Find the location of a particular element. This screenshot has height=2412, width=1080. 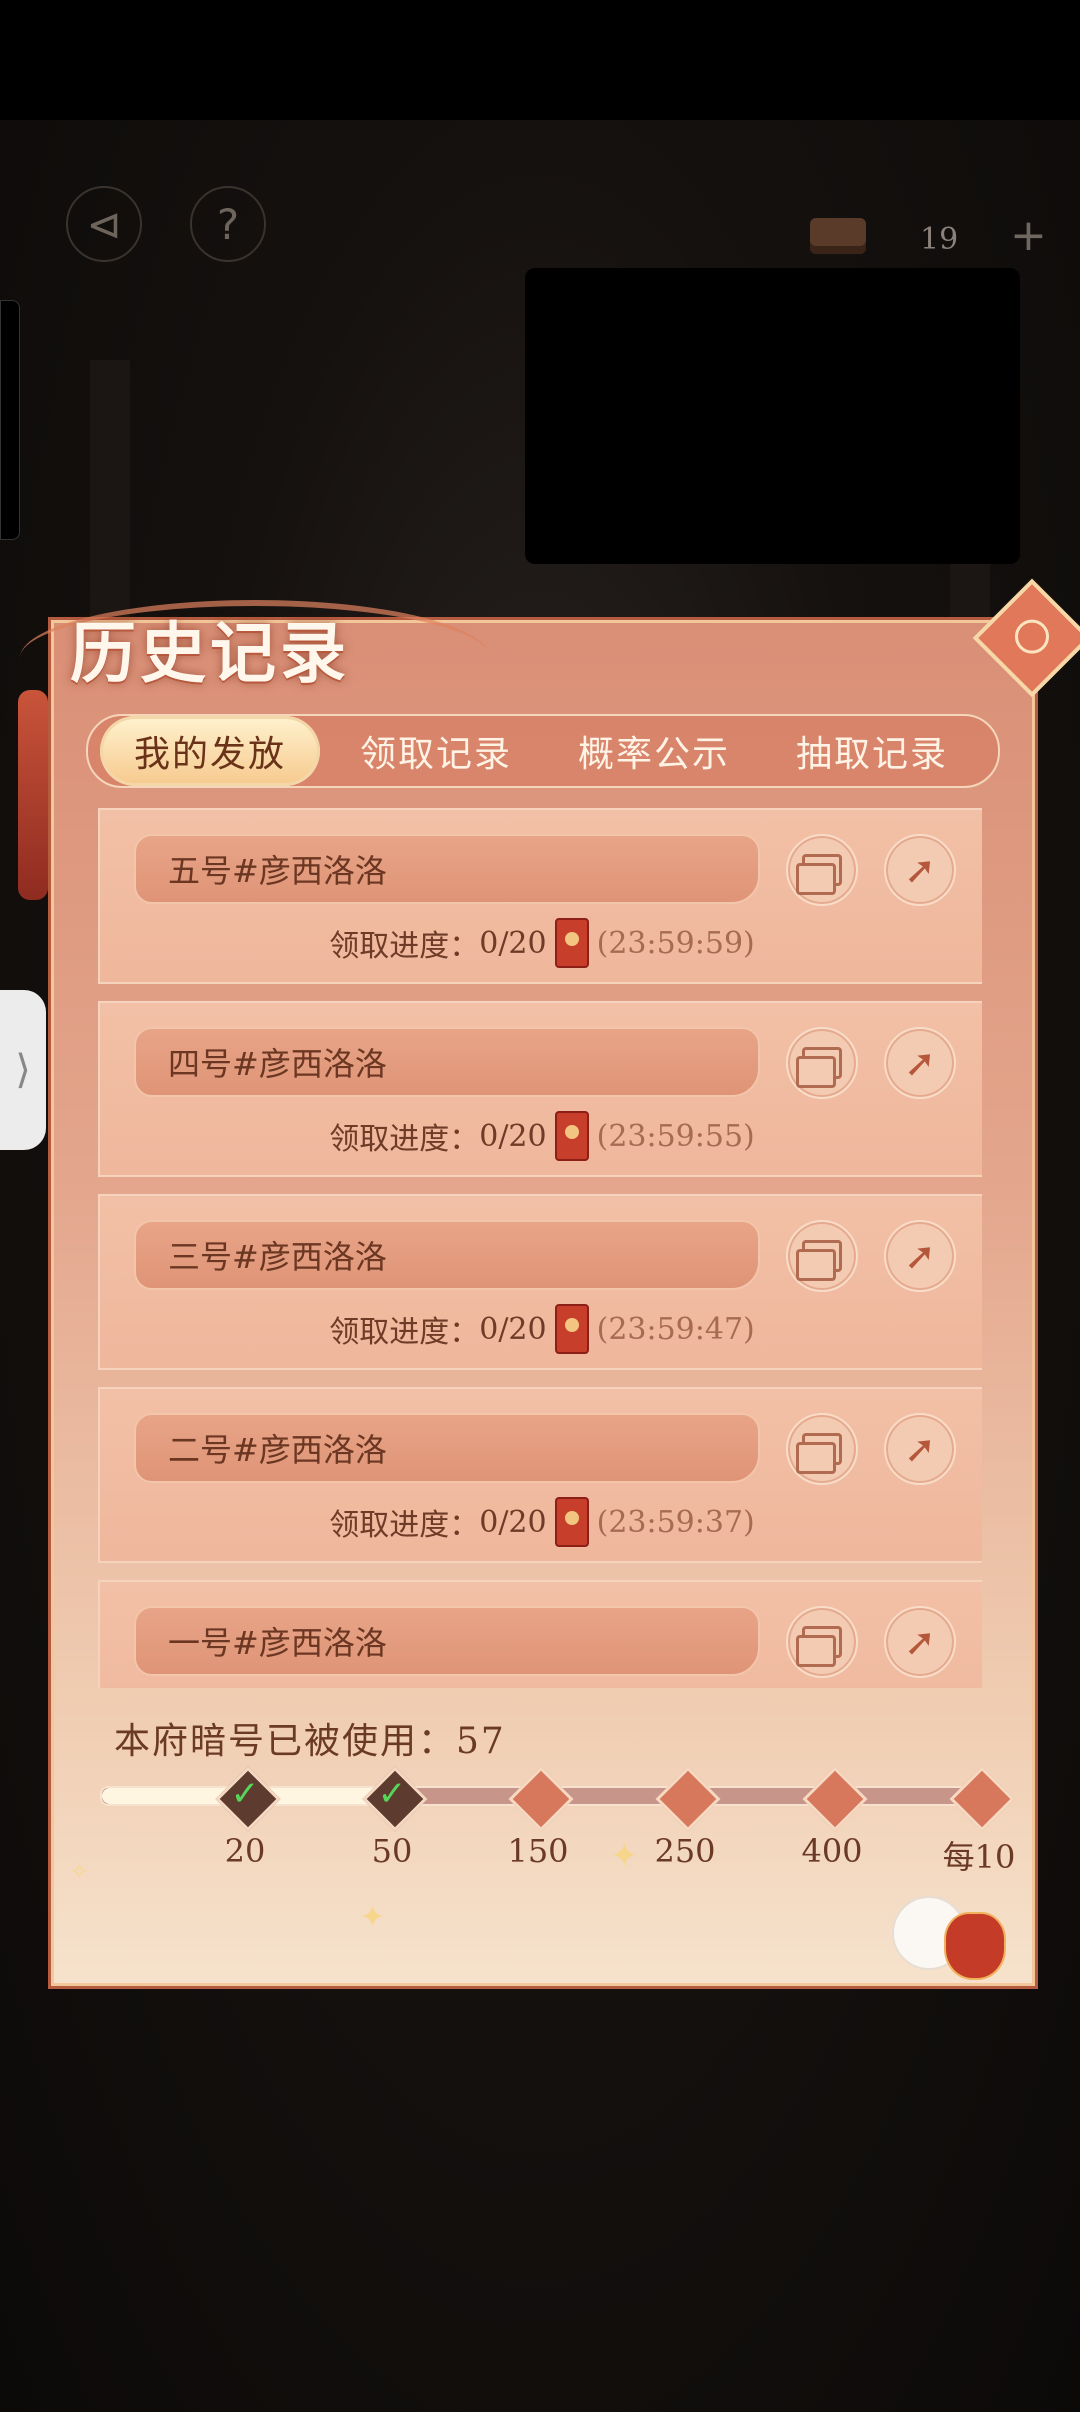

record-name: 二号#彦西洛洛 is located at coordinates (447, 1448).